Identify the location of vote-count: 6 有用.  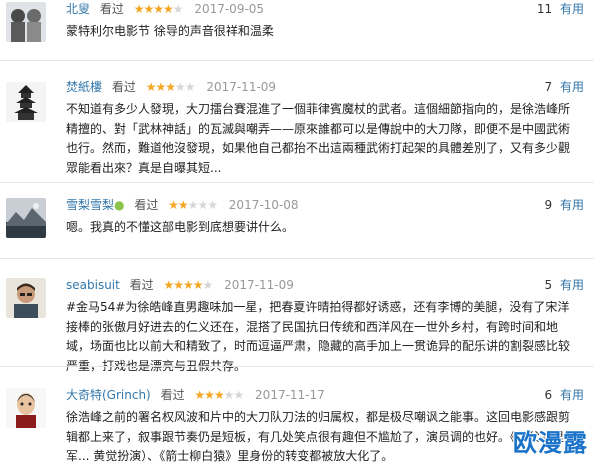
(564, 395).